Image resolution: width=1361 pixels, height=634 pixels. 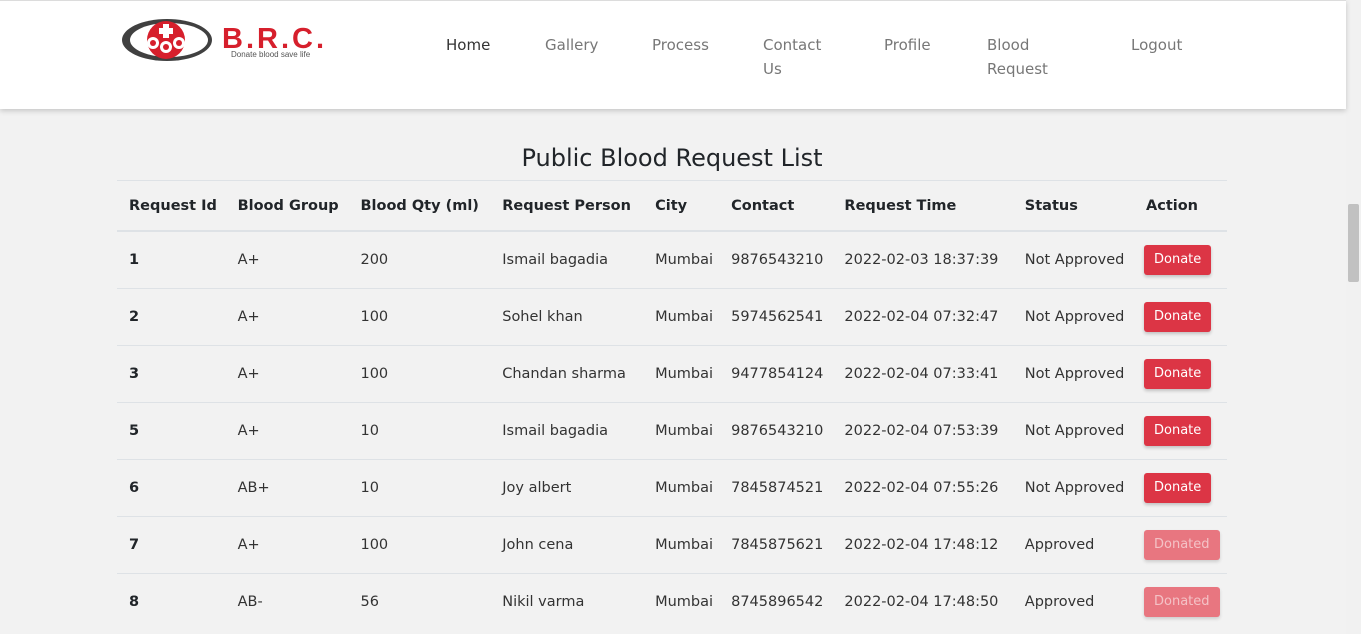 I want to click on nav-gallery: Gallery, so click(x=571, y=45).